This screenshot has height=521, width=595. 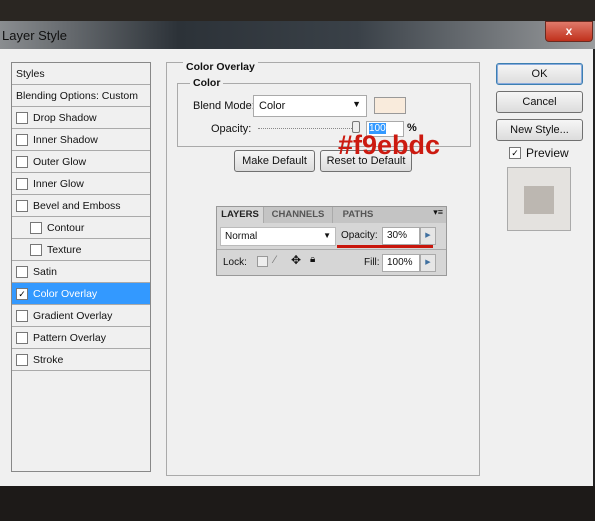 I want to click on window-title: Layer Style, so click(x=35, y=35).